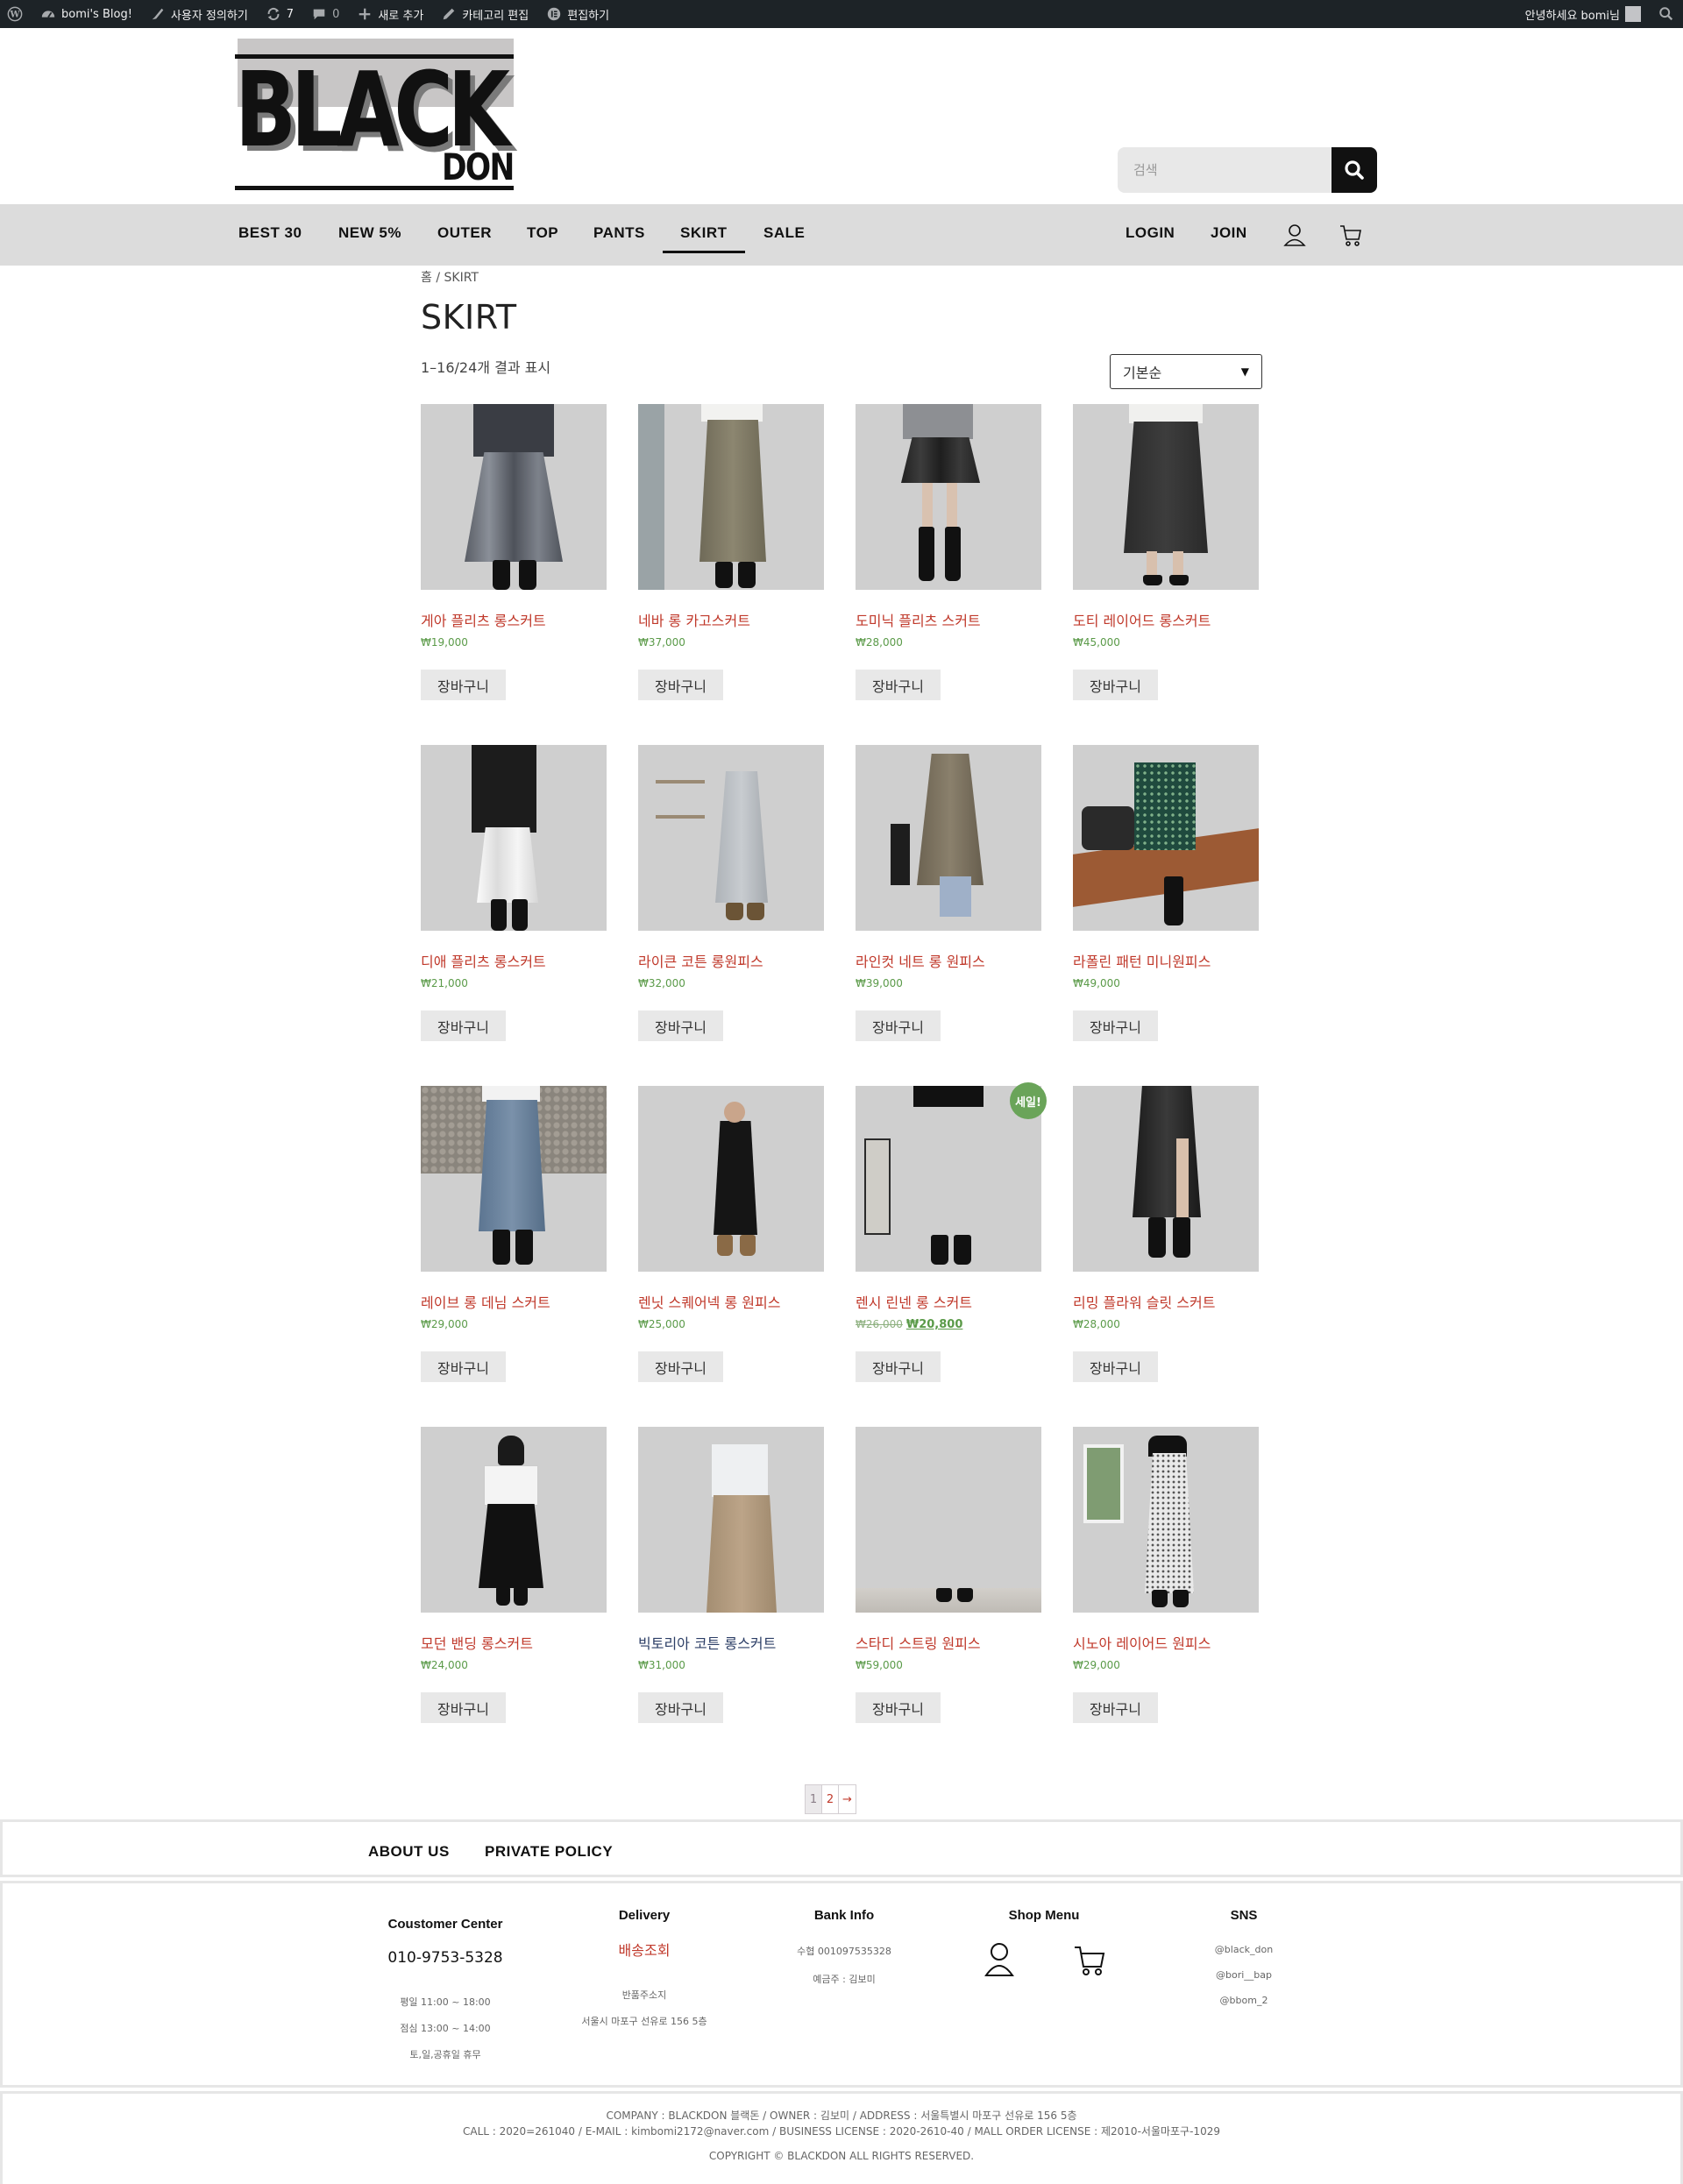 This screenshot has width=1683, height=2184. Describe the element at coordinates (1633, 14) in the screenshot. I see `avatar` at that location.